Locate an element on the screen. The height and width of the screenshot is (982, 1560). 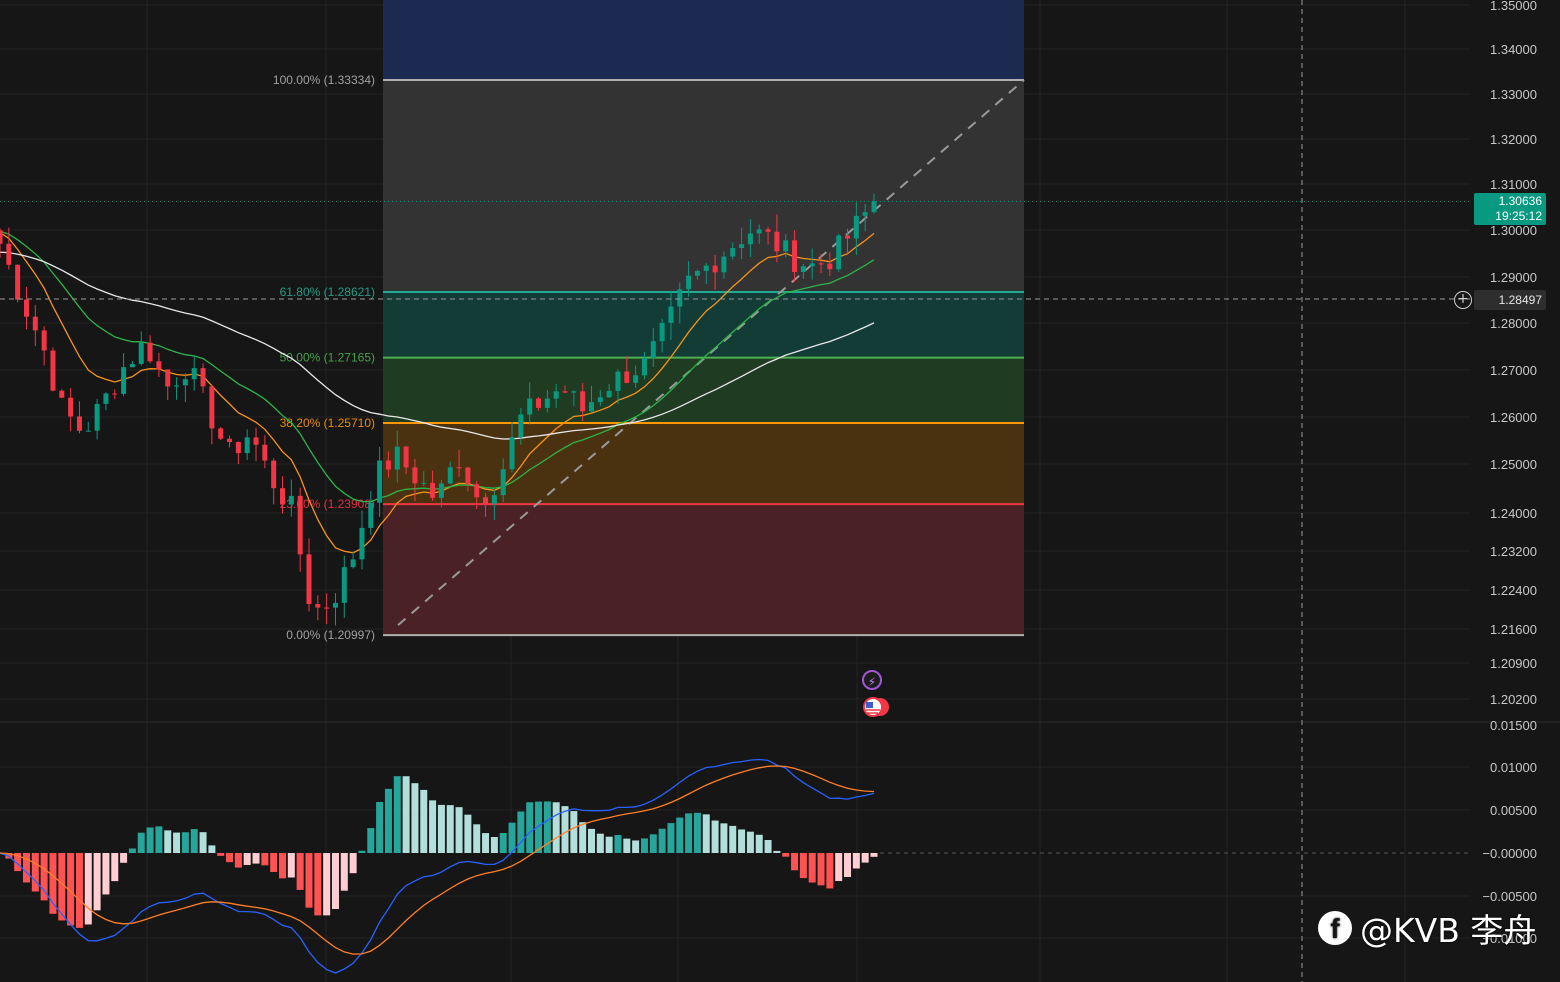
watermark-text: @KVB 李舟 is located at coordinates (1448, 930).